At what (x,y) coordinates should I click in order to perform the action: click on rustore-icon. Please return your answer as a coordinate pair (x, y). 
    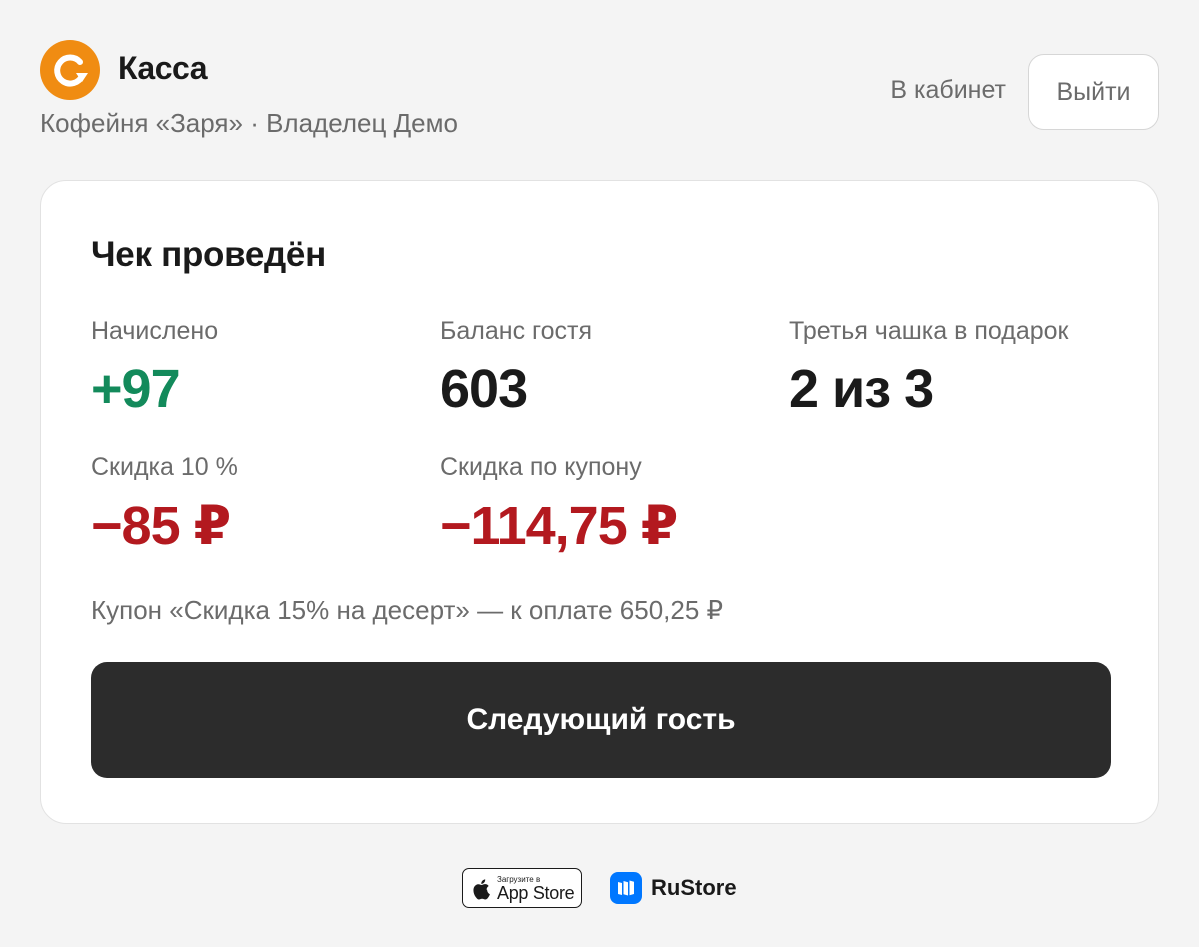
    Looking at the image, I should click on (626, 888).